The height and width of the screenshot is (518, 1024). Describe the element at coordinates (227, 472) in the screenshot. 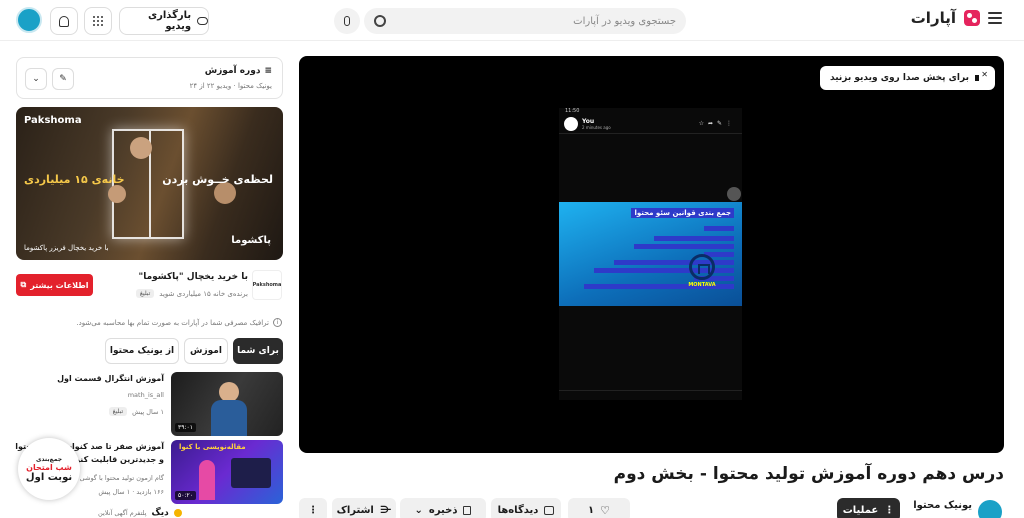

I see `video-thumbnail: مقاله‌نویسی با کنوا ۵۰:۲۰` at that location.